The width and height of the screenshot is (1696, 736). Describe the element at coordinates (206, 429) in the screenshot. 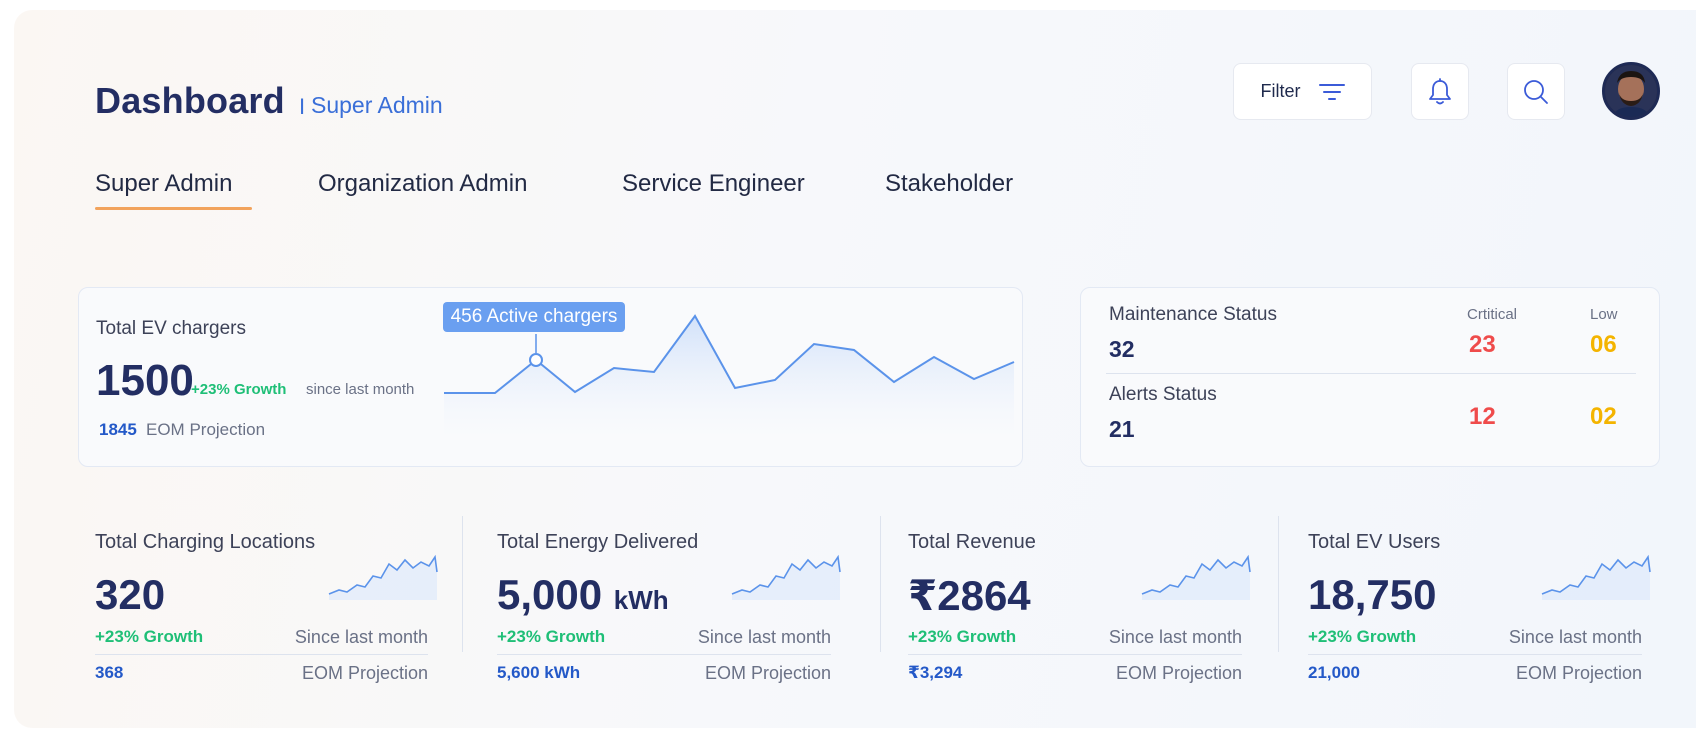

I see `ev-chargers-projection-label: EOM Projection` at that location.